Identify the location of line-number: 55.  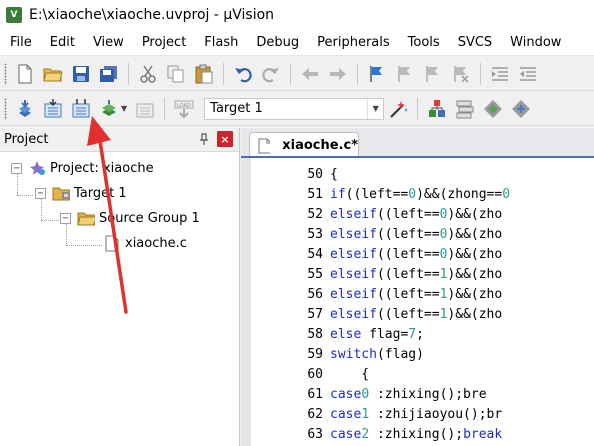
(315, 274).